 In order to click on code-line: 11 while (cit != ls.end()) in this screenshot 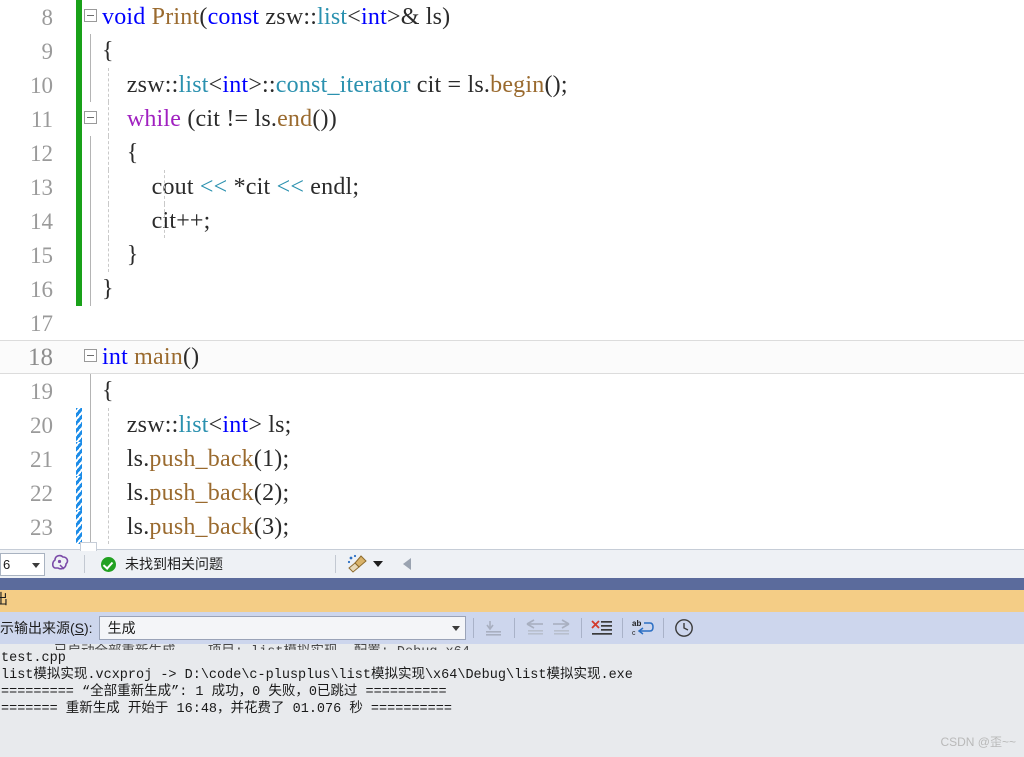, I will do `click(512, 119)`.